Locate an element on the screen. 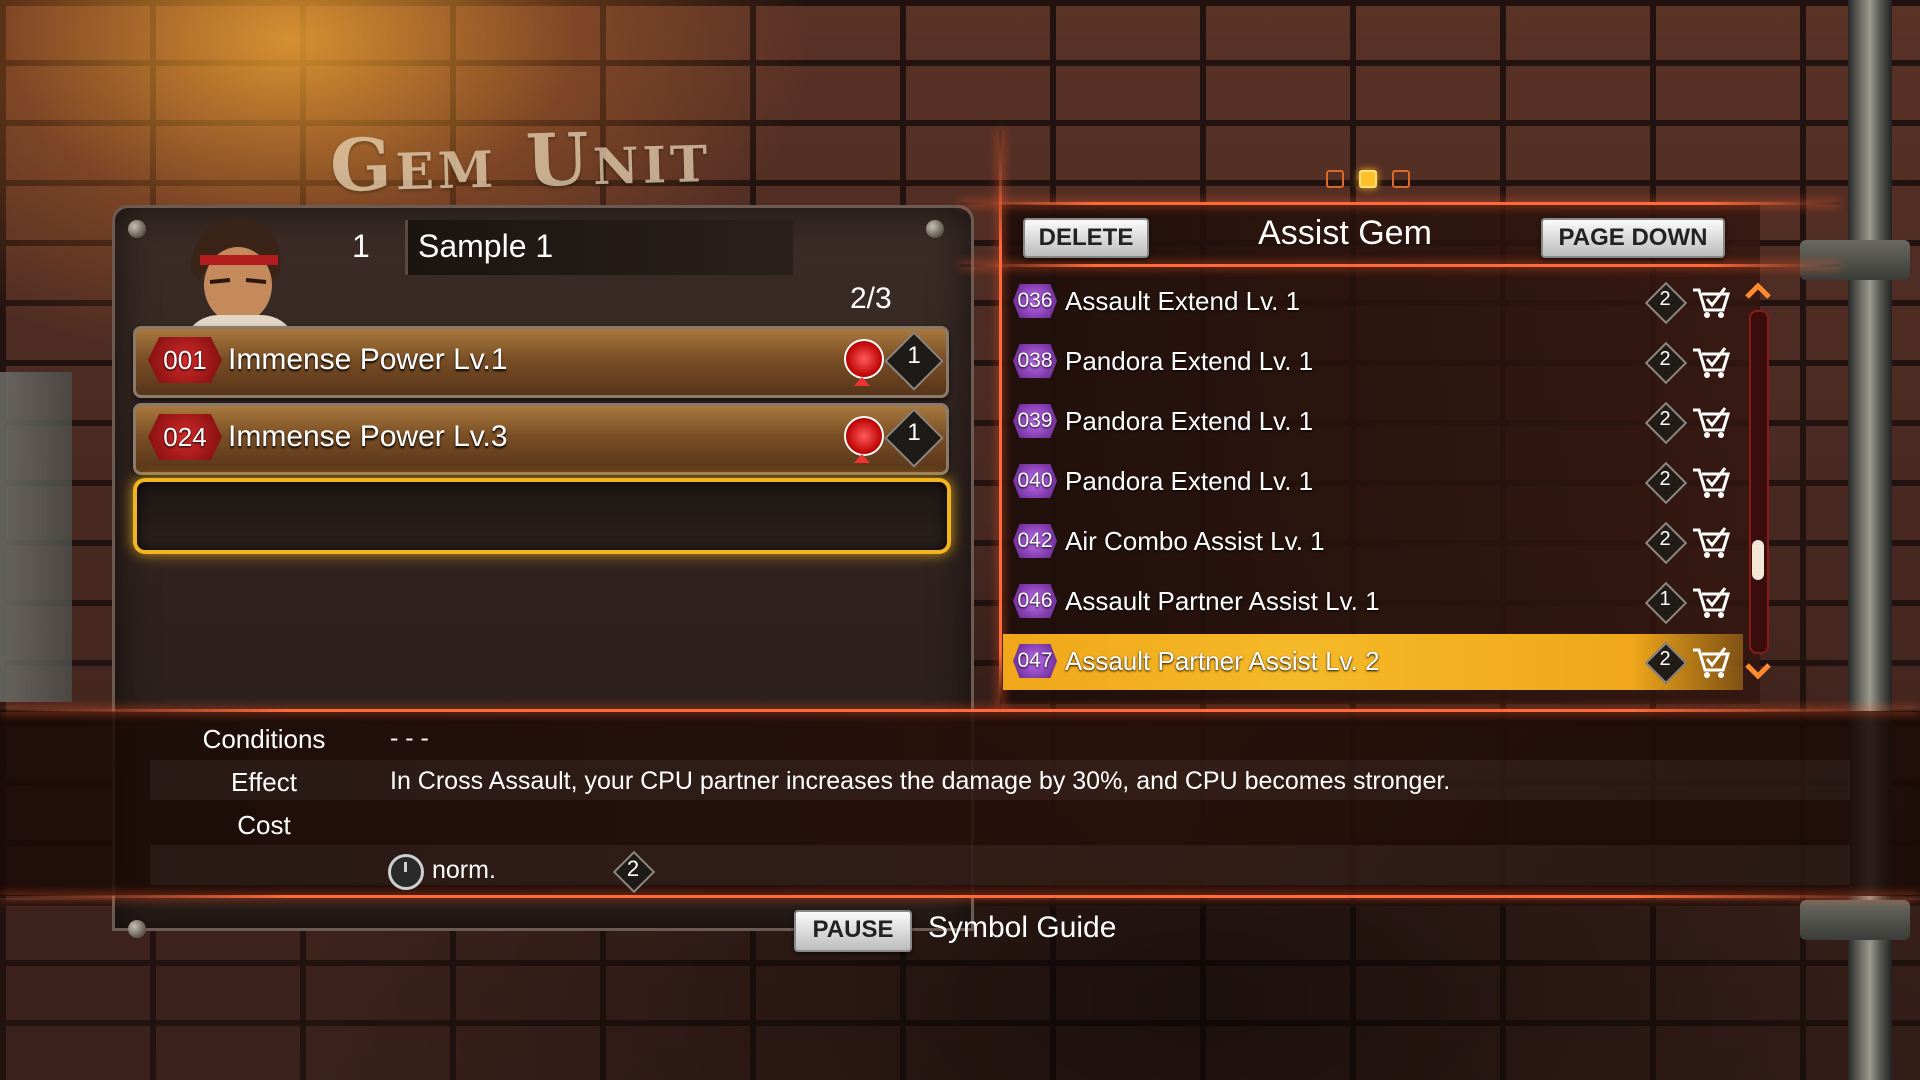 The width and height of the screenshot is (1920, 1080). speed-value: norm. is located at coordinates (464, 870).